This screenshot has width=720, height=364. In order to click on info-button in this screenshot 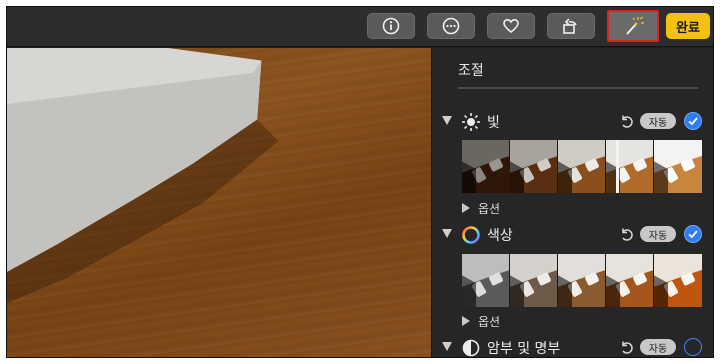, I will do `click(391, 26)`.